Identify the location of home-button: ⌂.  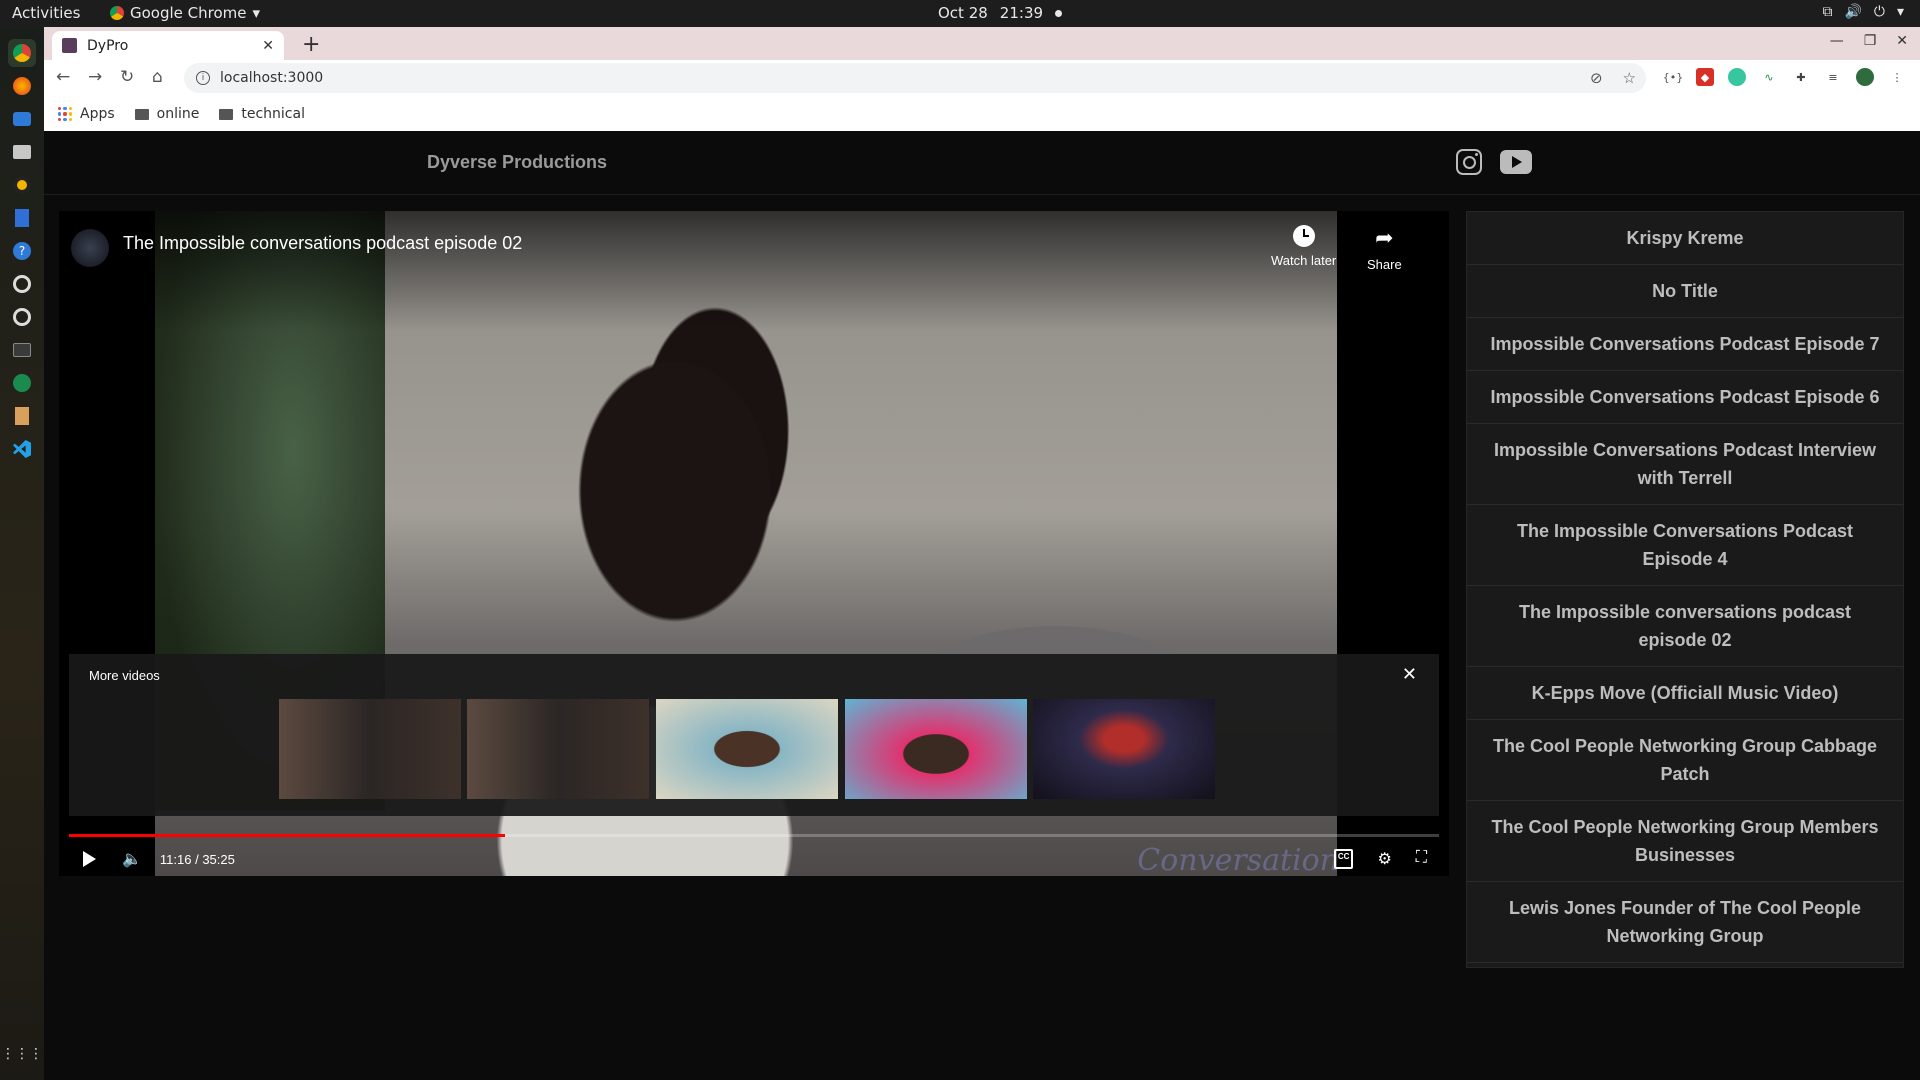
(157, 77).